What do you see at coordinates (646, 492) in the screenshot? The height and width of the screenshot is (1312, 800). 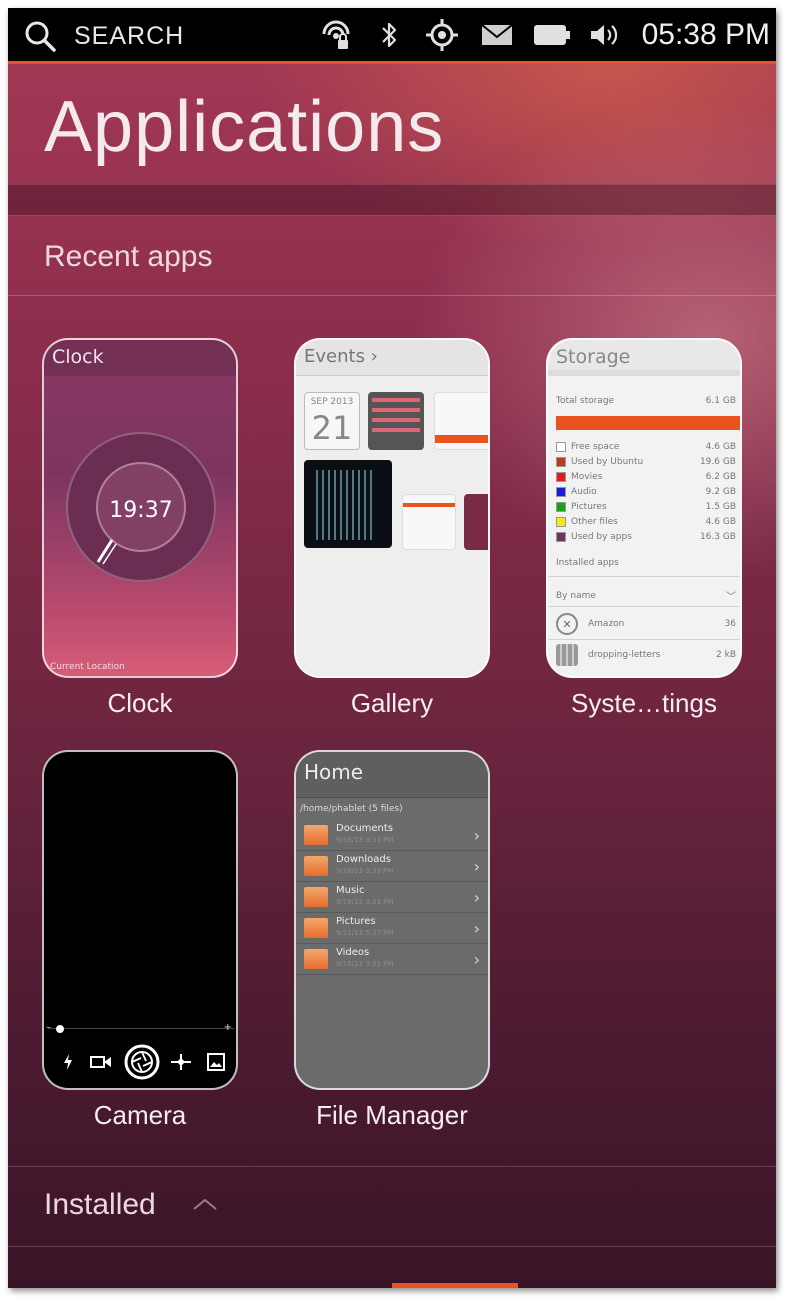 I see `storage-row-audio: Audio 9.2 GB` at bounding box center [646, 492].